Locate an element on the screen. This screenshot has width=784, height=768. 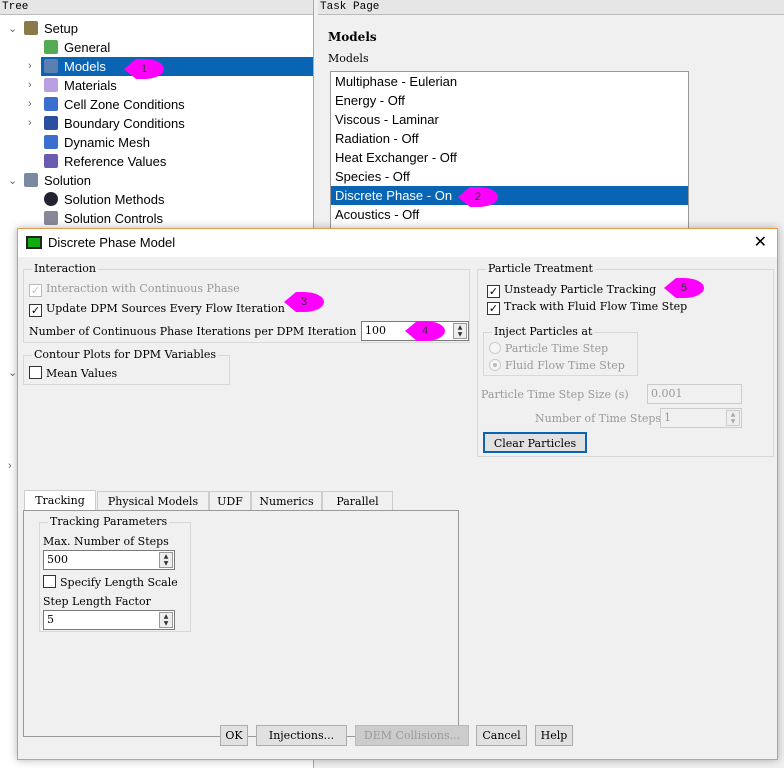
models-label: Models is located at coordinates (348, 58).